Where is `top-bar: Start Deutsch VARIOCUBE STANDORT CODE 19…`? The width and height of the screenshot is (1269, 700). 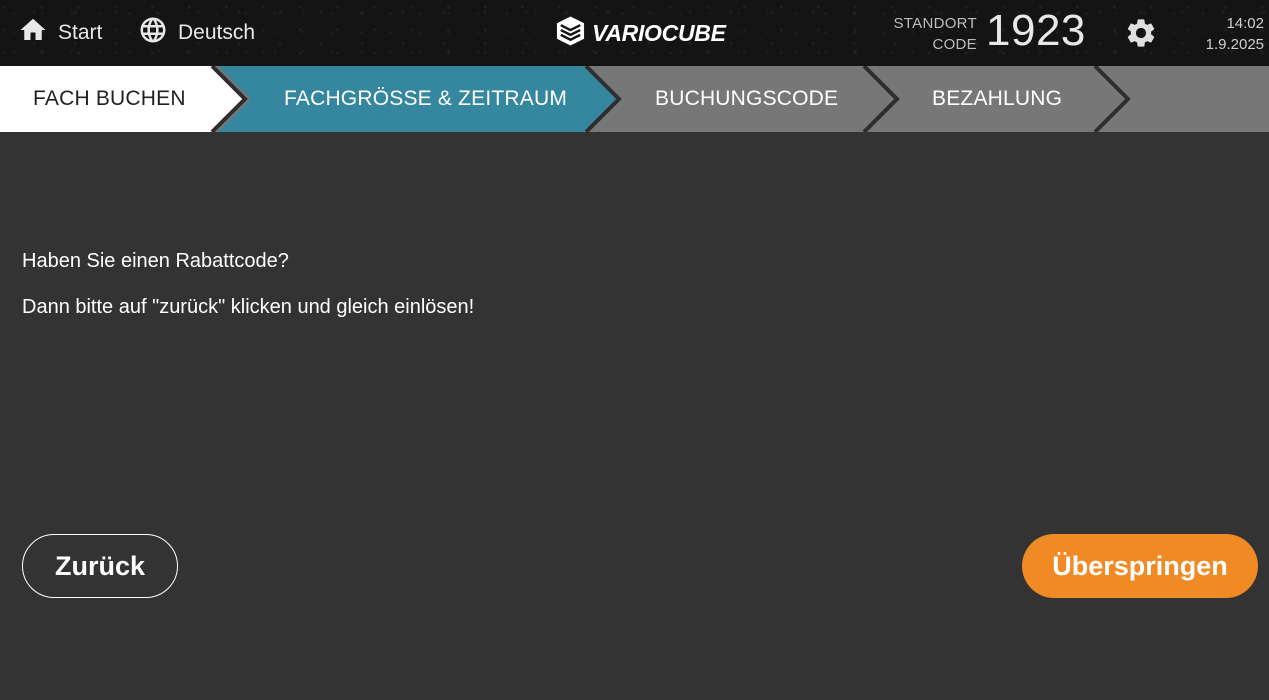 top-bar: Start Deutsch VARIOCUBE STANDORT CODE 19… is located at coordinates (634, 33).